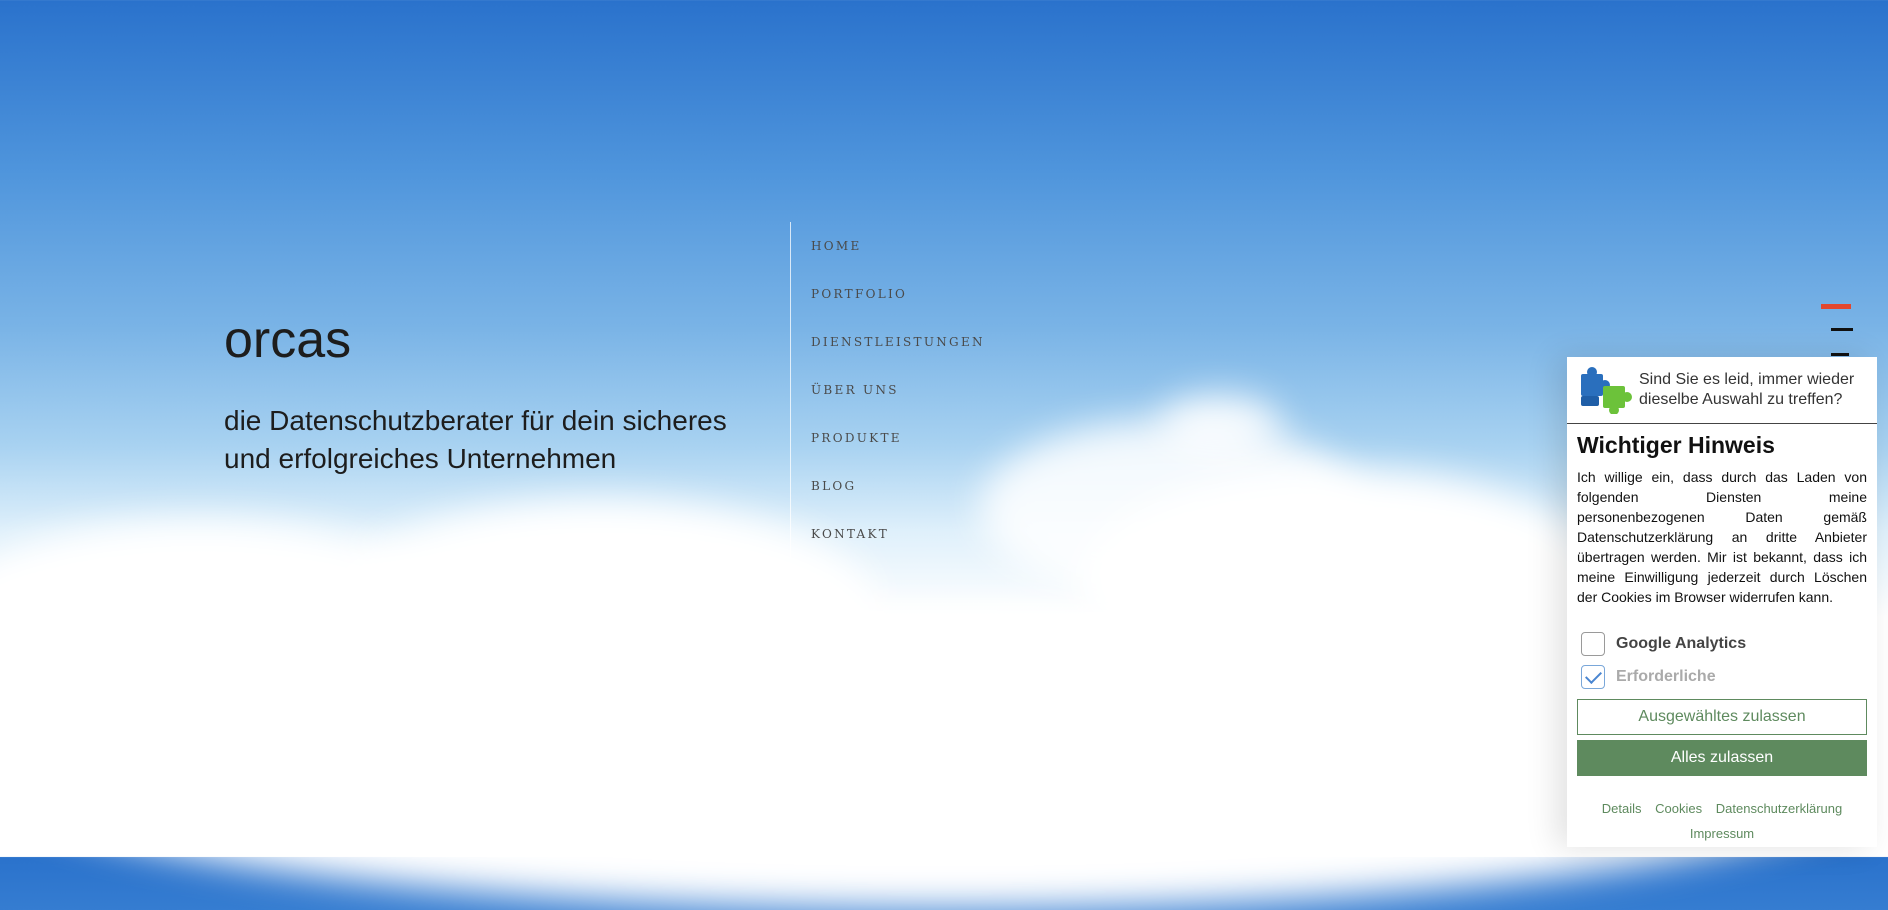 This screenshot has height=910, width=1888. I want to click on google-analytics-checkbox, so click(1593, 643).